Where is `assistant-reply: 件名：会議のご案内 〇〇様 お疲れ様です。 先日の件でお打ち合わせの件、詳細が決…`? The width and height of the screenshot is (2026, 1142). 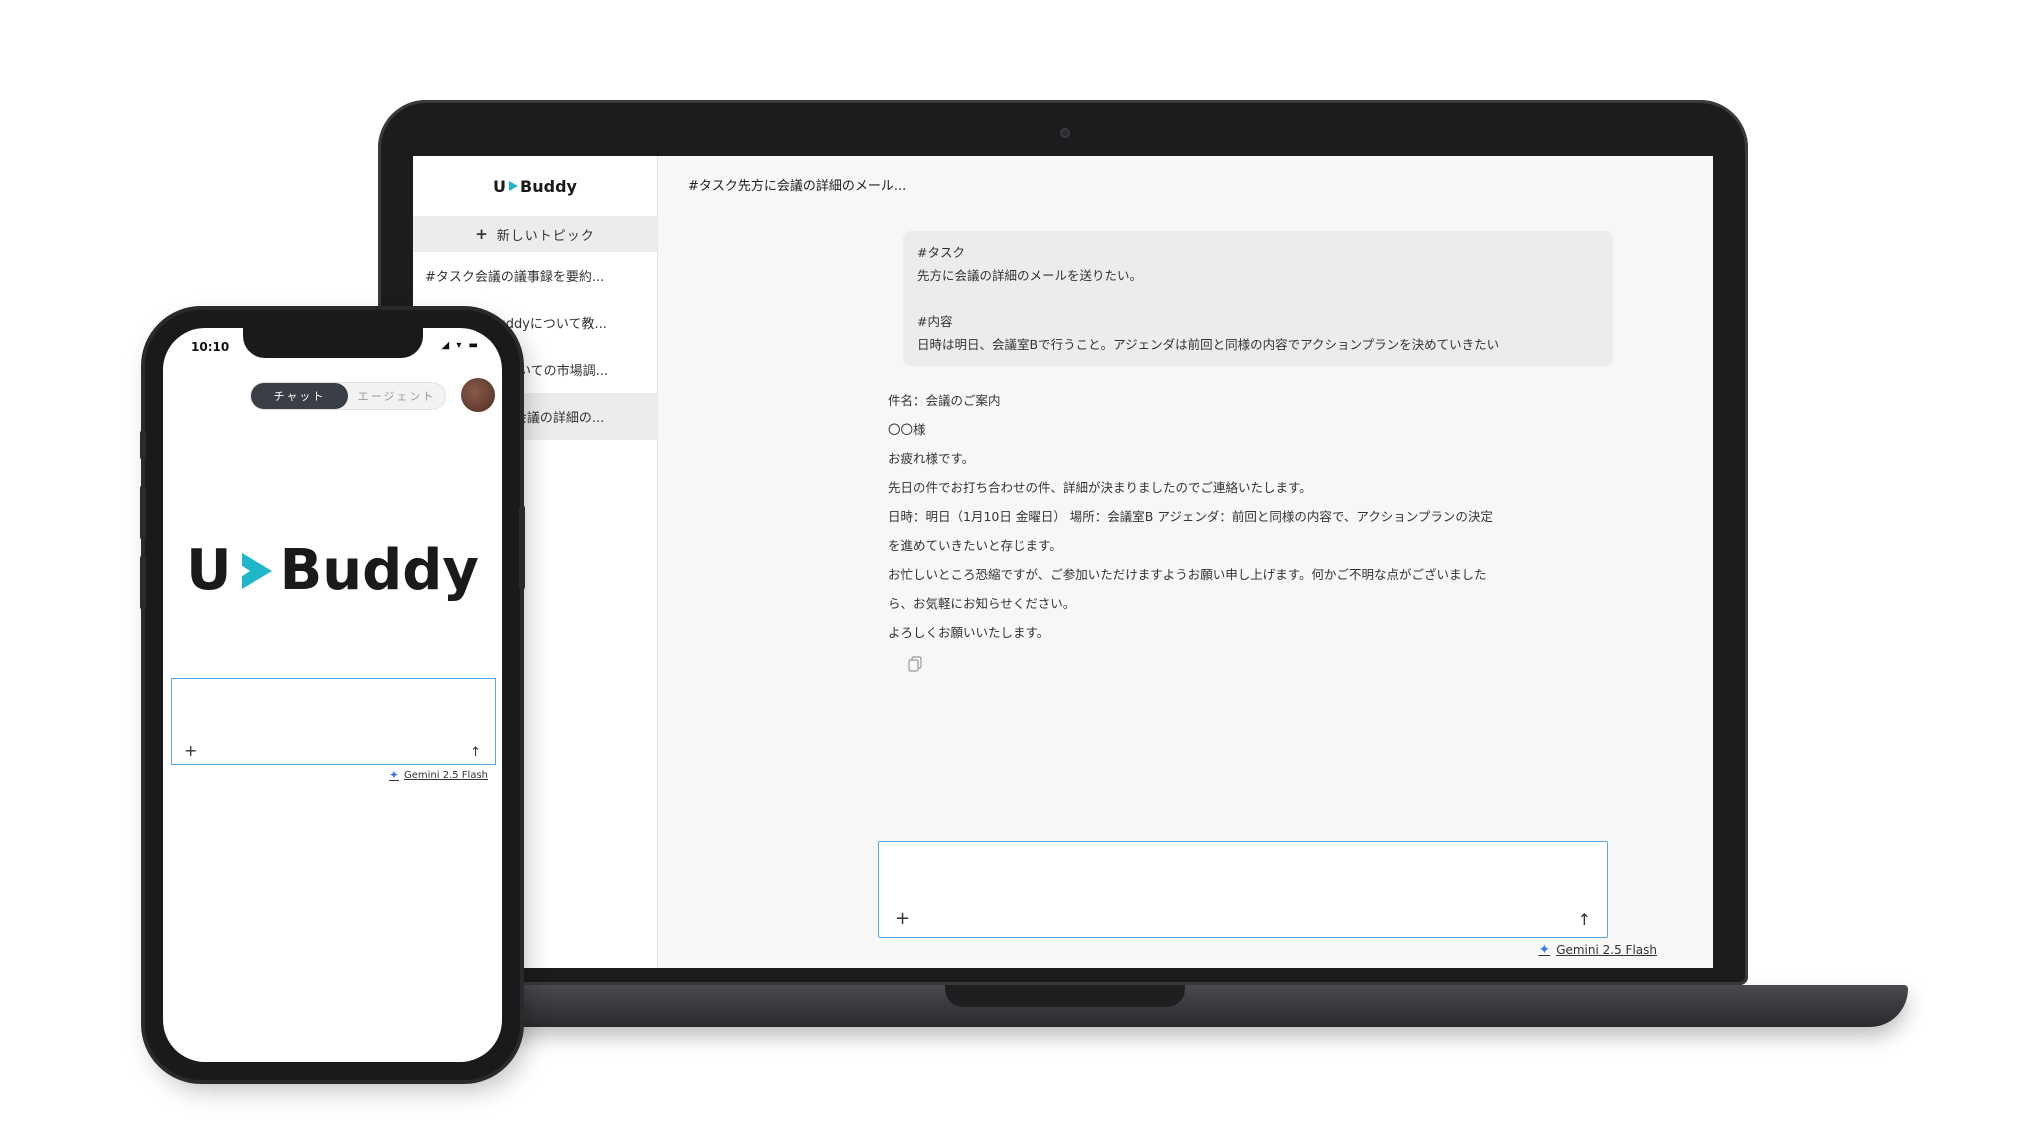 assistant-reply: 件名：会議のご案内 〇〇様 お疲れ様です。 先日の件でお打ち合わせの件、詳細が決… is located at coordinates (1253, 516).